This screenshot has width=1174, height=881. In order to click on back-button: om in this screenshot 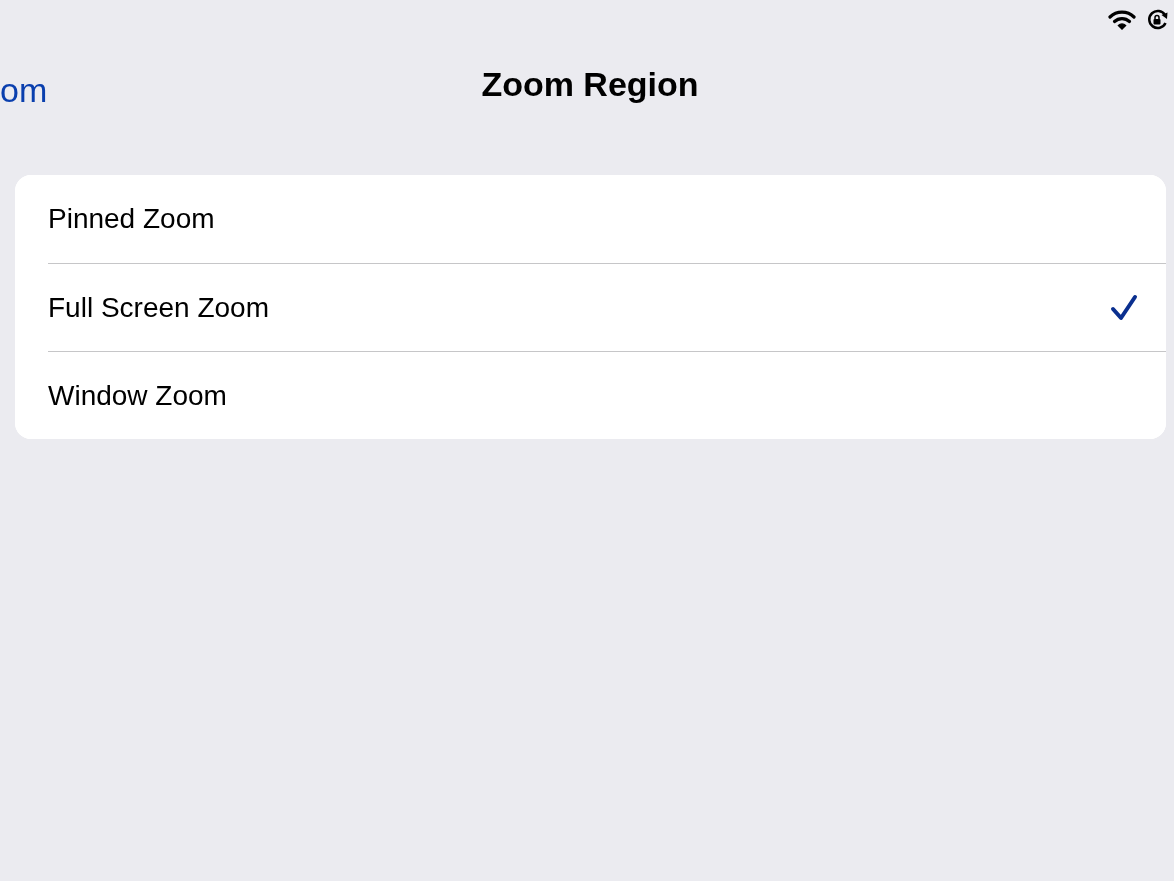, I will do `click(24, 90)`.